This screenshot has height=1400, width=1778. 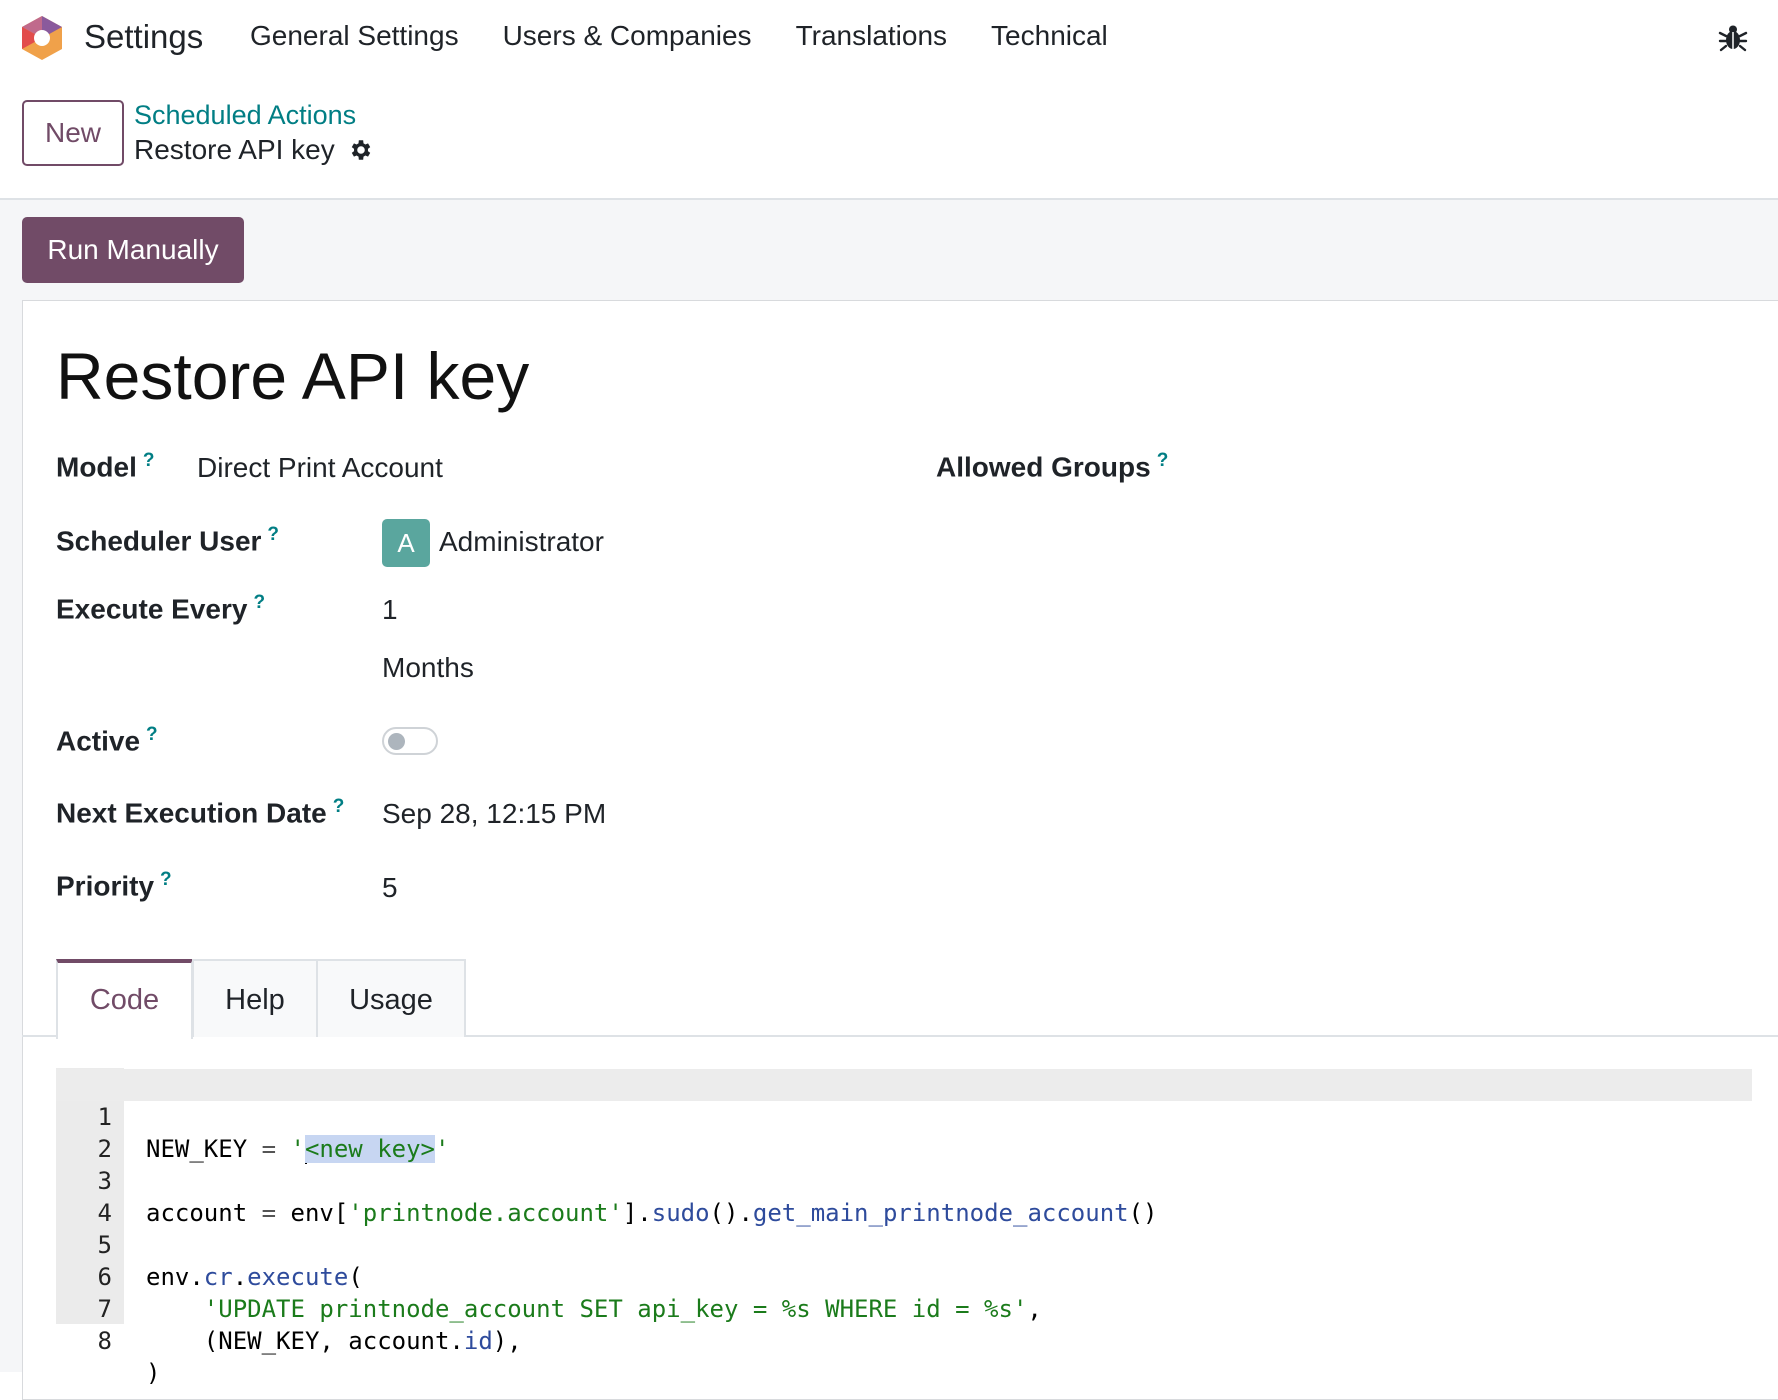 I want to click on model-value: Direct Print Account, so click(x=320, y=467).